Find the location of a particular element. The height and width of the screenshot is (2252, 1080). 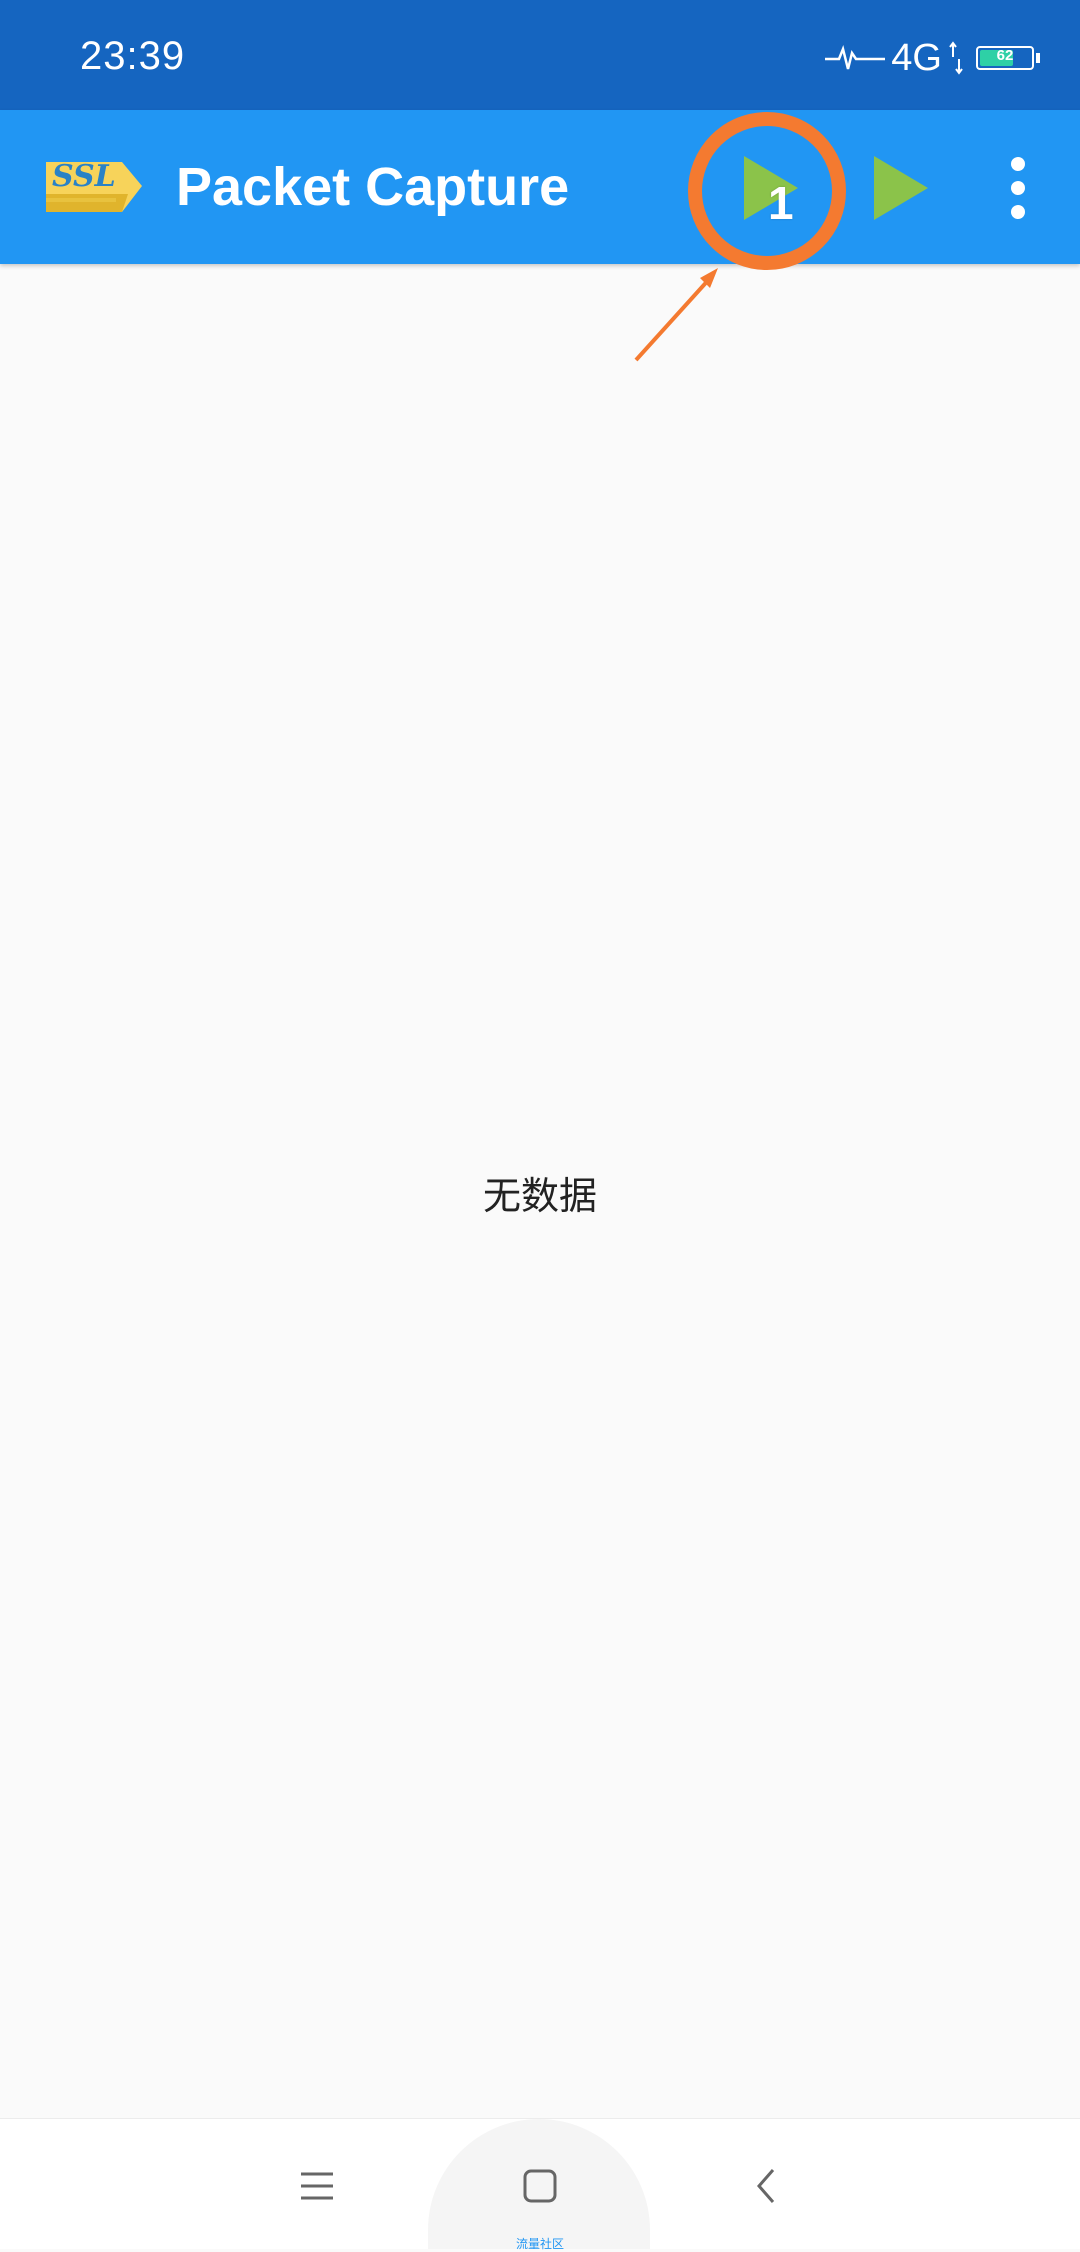

menu-icon is located at coordinates (317, 2186).